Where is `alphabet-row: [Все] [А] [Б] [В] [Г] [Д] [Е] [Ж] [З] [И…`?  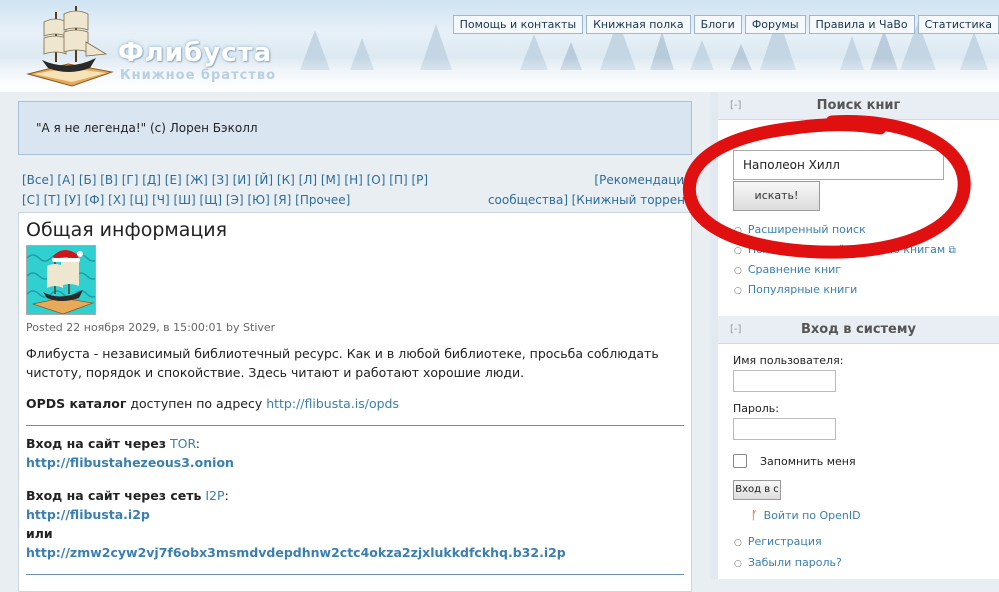 alphabet-row: [Все] [А] [Б] [В] [Г] [Д] [Е] [Ж] [З] [И… is located at coordinates (357, 180).